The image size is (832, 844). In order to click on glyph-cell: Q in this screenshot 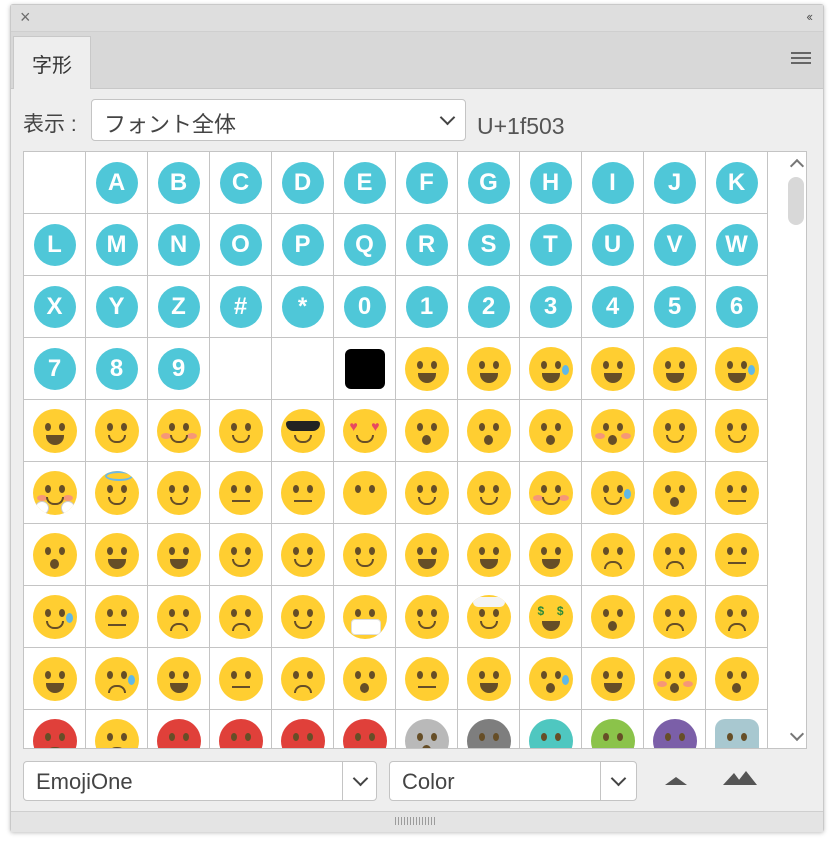, I will do `click(365, 245)`.